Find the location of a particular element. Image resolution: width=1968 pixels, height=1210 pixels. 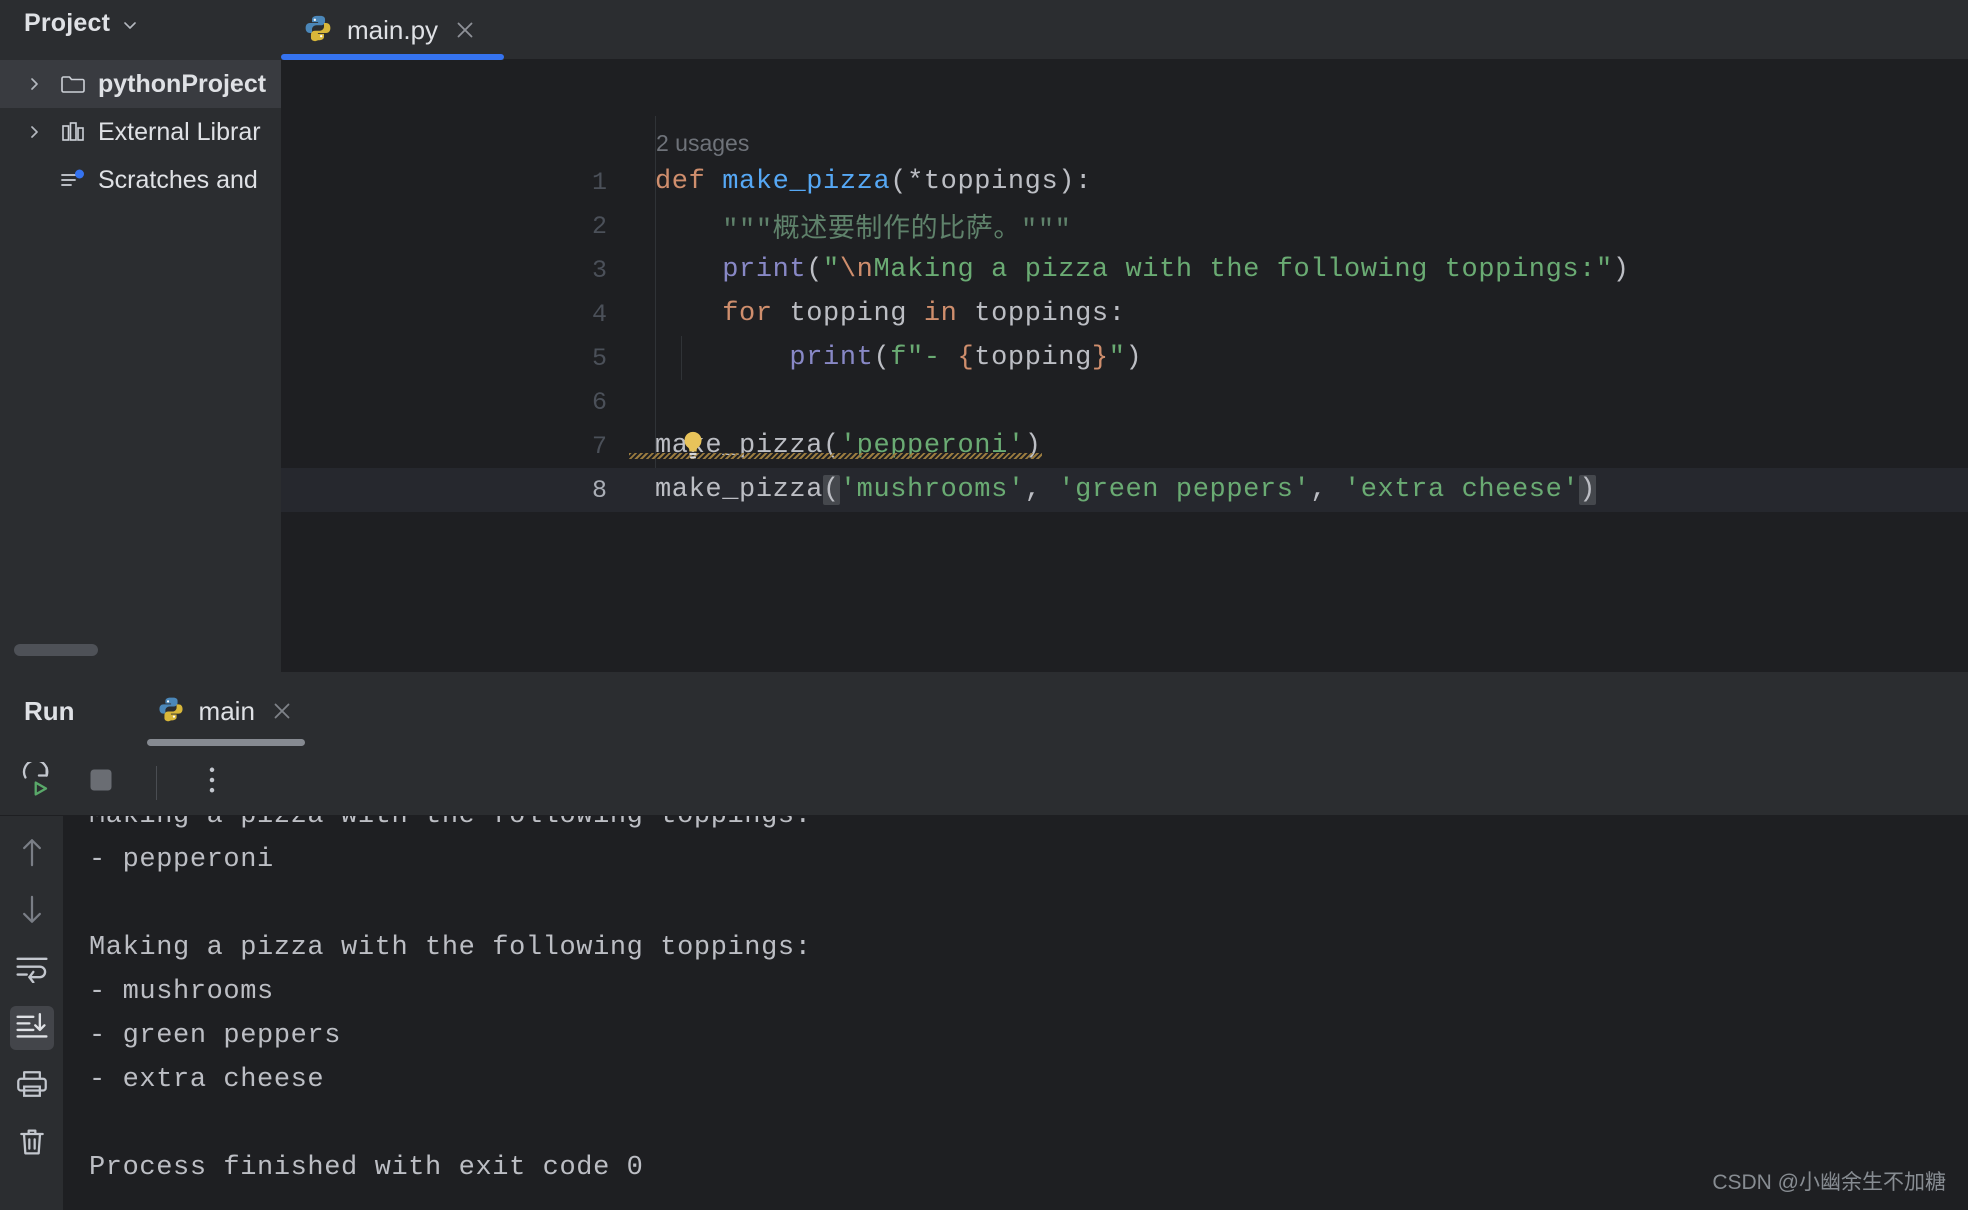

lightbulb-icon is located at coordinates (693, 446).